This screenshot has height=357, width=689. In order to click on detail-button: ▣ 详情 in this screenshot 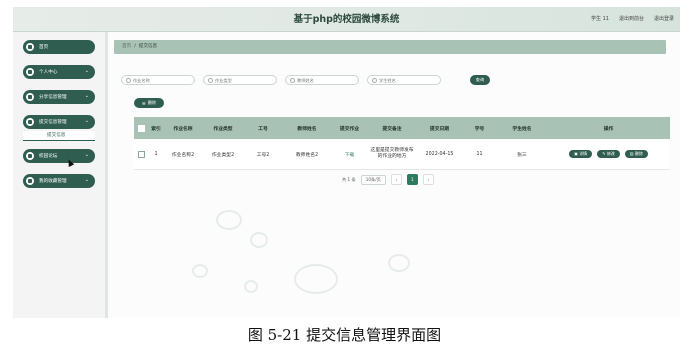, I will do `click(581, 154)`.